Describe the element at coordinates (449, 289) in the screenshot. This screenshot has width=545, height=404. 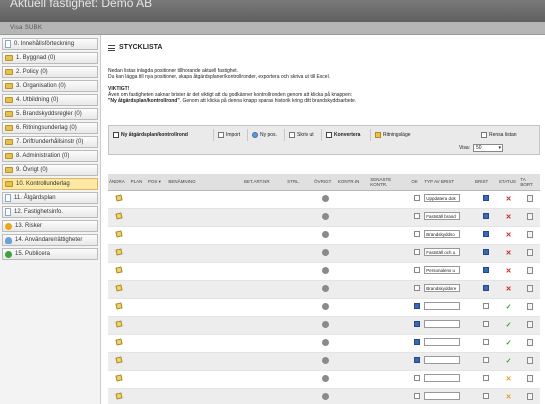
I see `defect-type-cell: Brandskyddsre` at that location.